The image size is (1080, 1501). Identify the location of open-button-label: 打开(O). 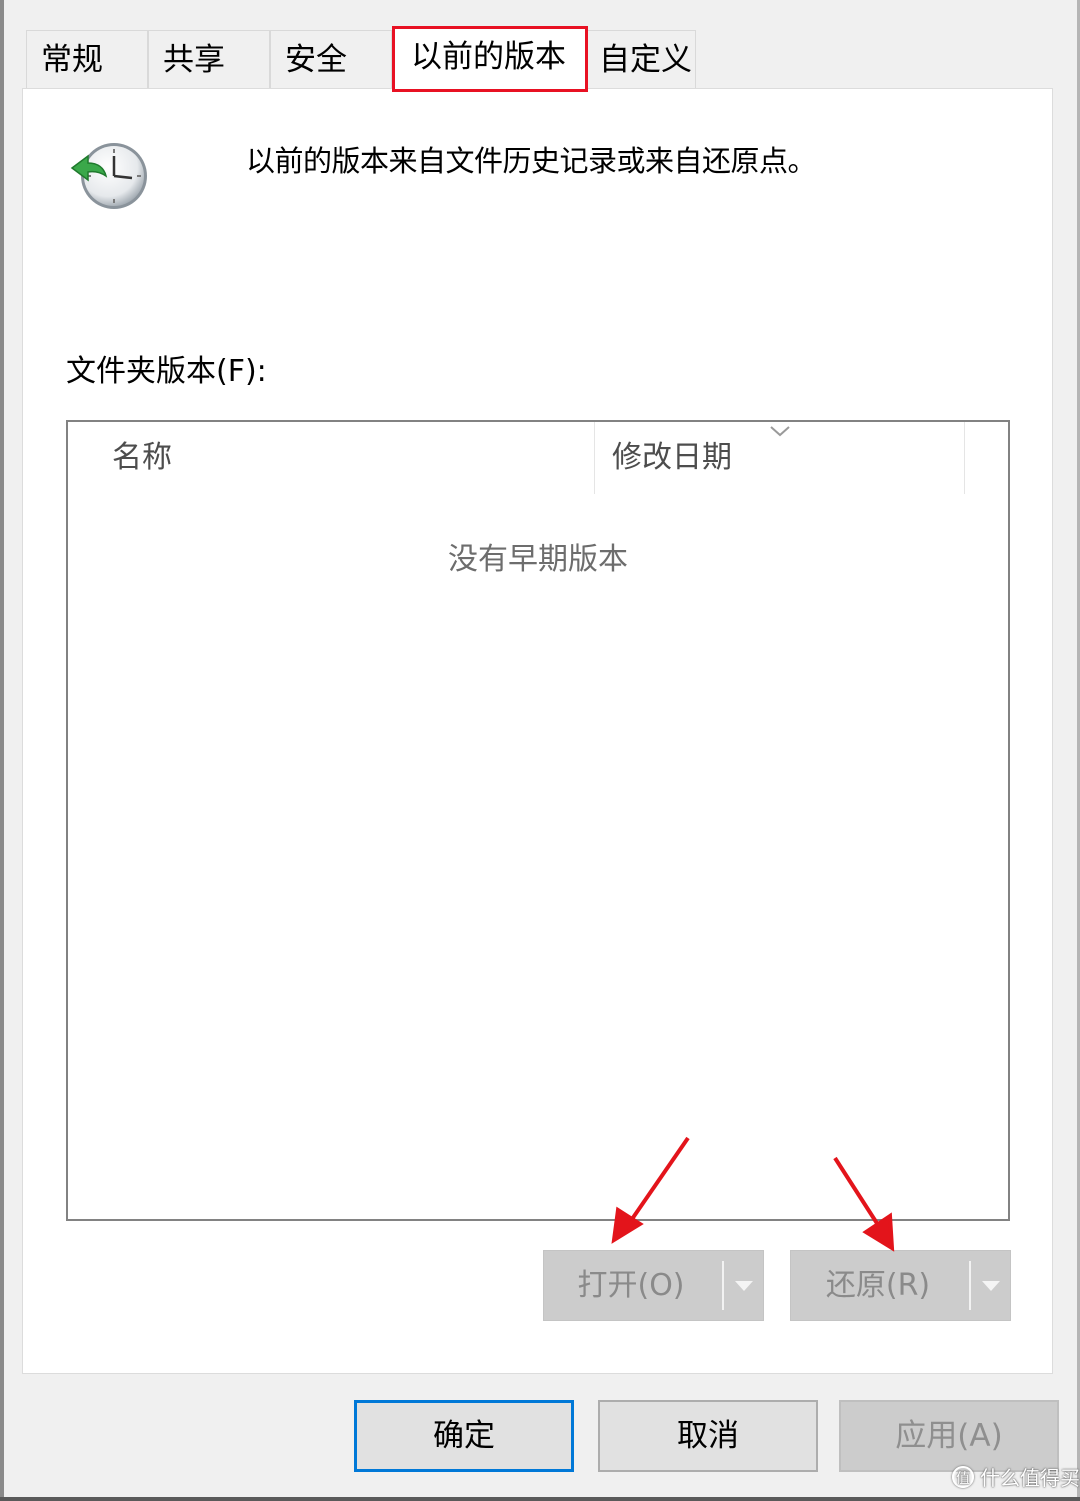
(631, 1285).